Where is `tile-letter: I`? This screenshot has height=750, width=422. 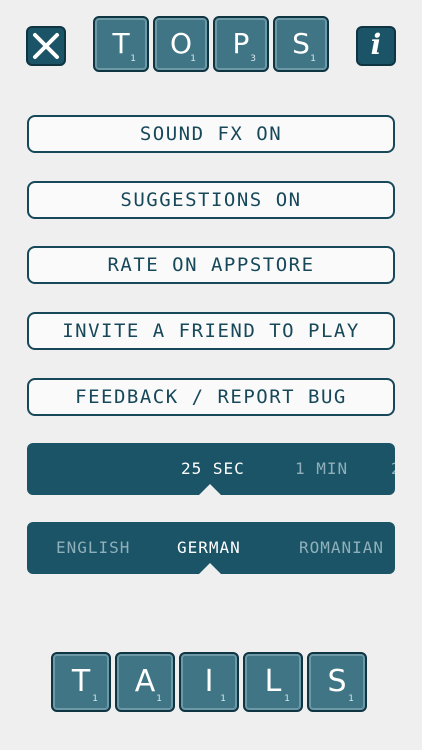
tile-letter: I is located at coordinates (209, 681).